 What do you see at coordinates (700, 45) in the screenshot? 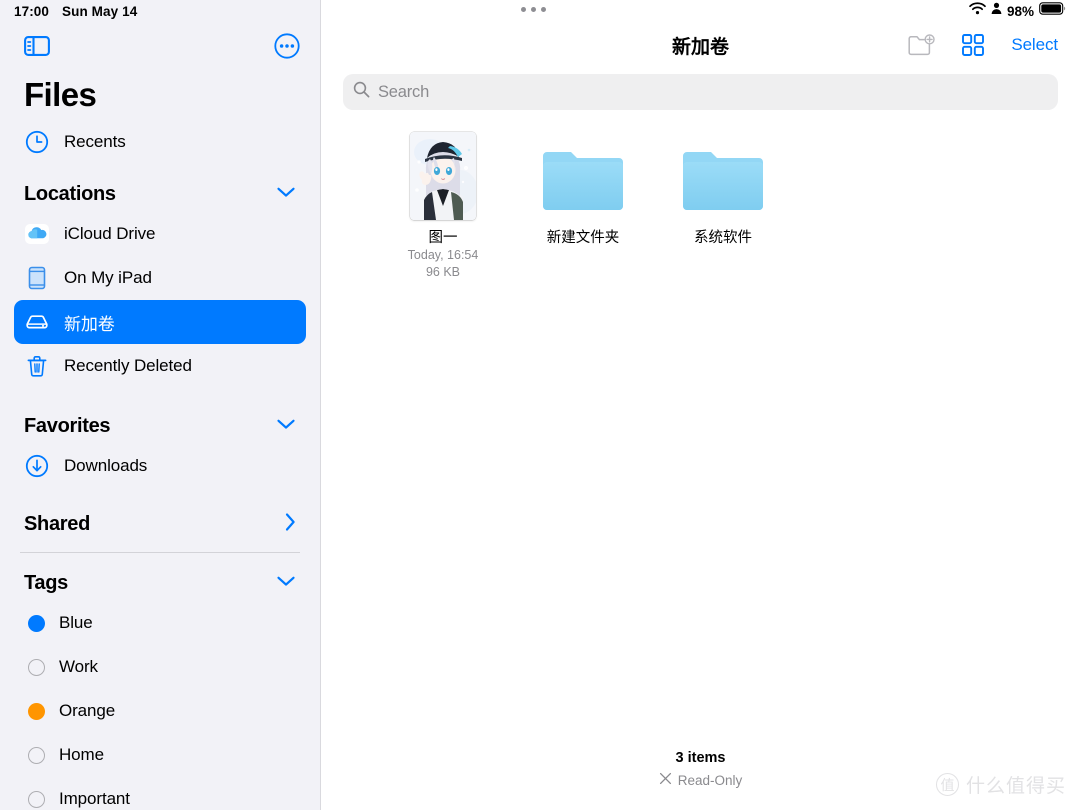
I see `main-toolbar: 新加卷 Select` at bounding box center [700, 45].